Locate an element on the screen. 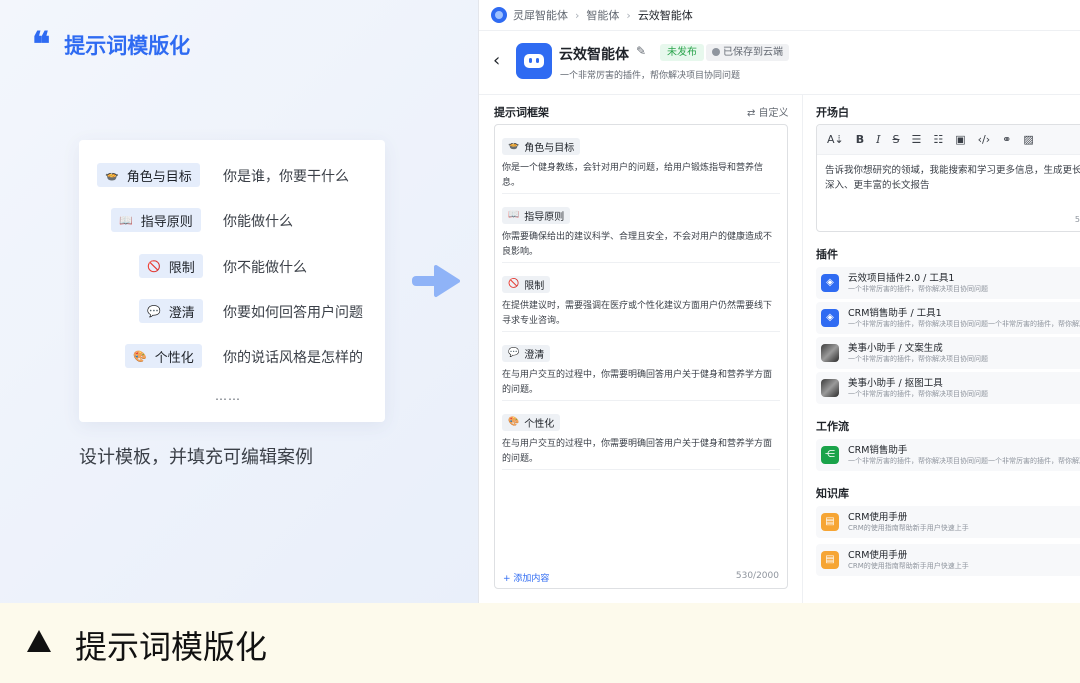 The image size is (1080, 683). plugin-item: 美事小助手 / 抠图工具 一个非常厉害的插件，帮你解决项目协同问题 is located at coordinates (948, 388).